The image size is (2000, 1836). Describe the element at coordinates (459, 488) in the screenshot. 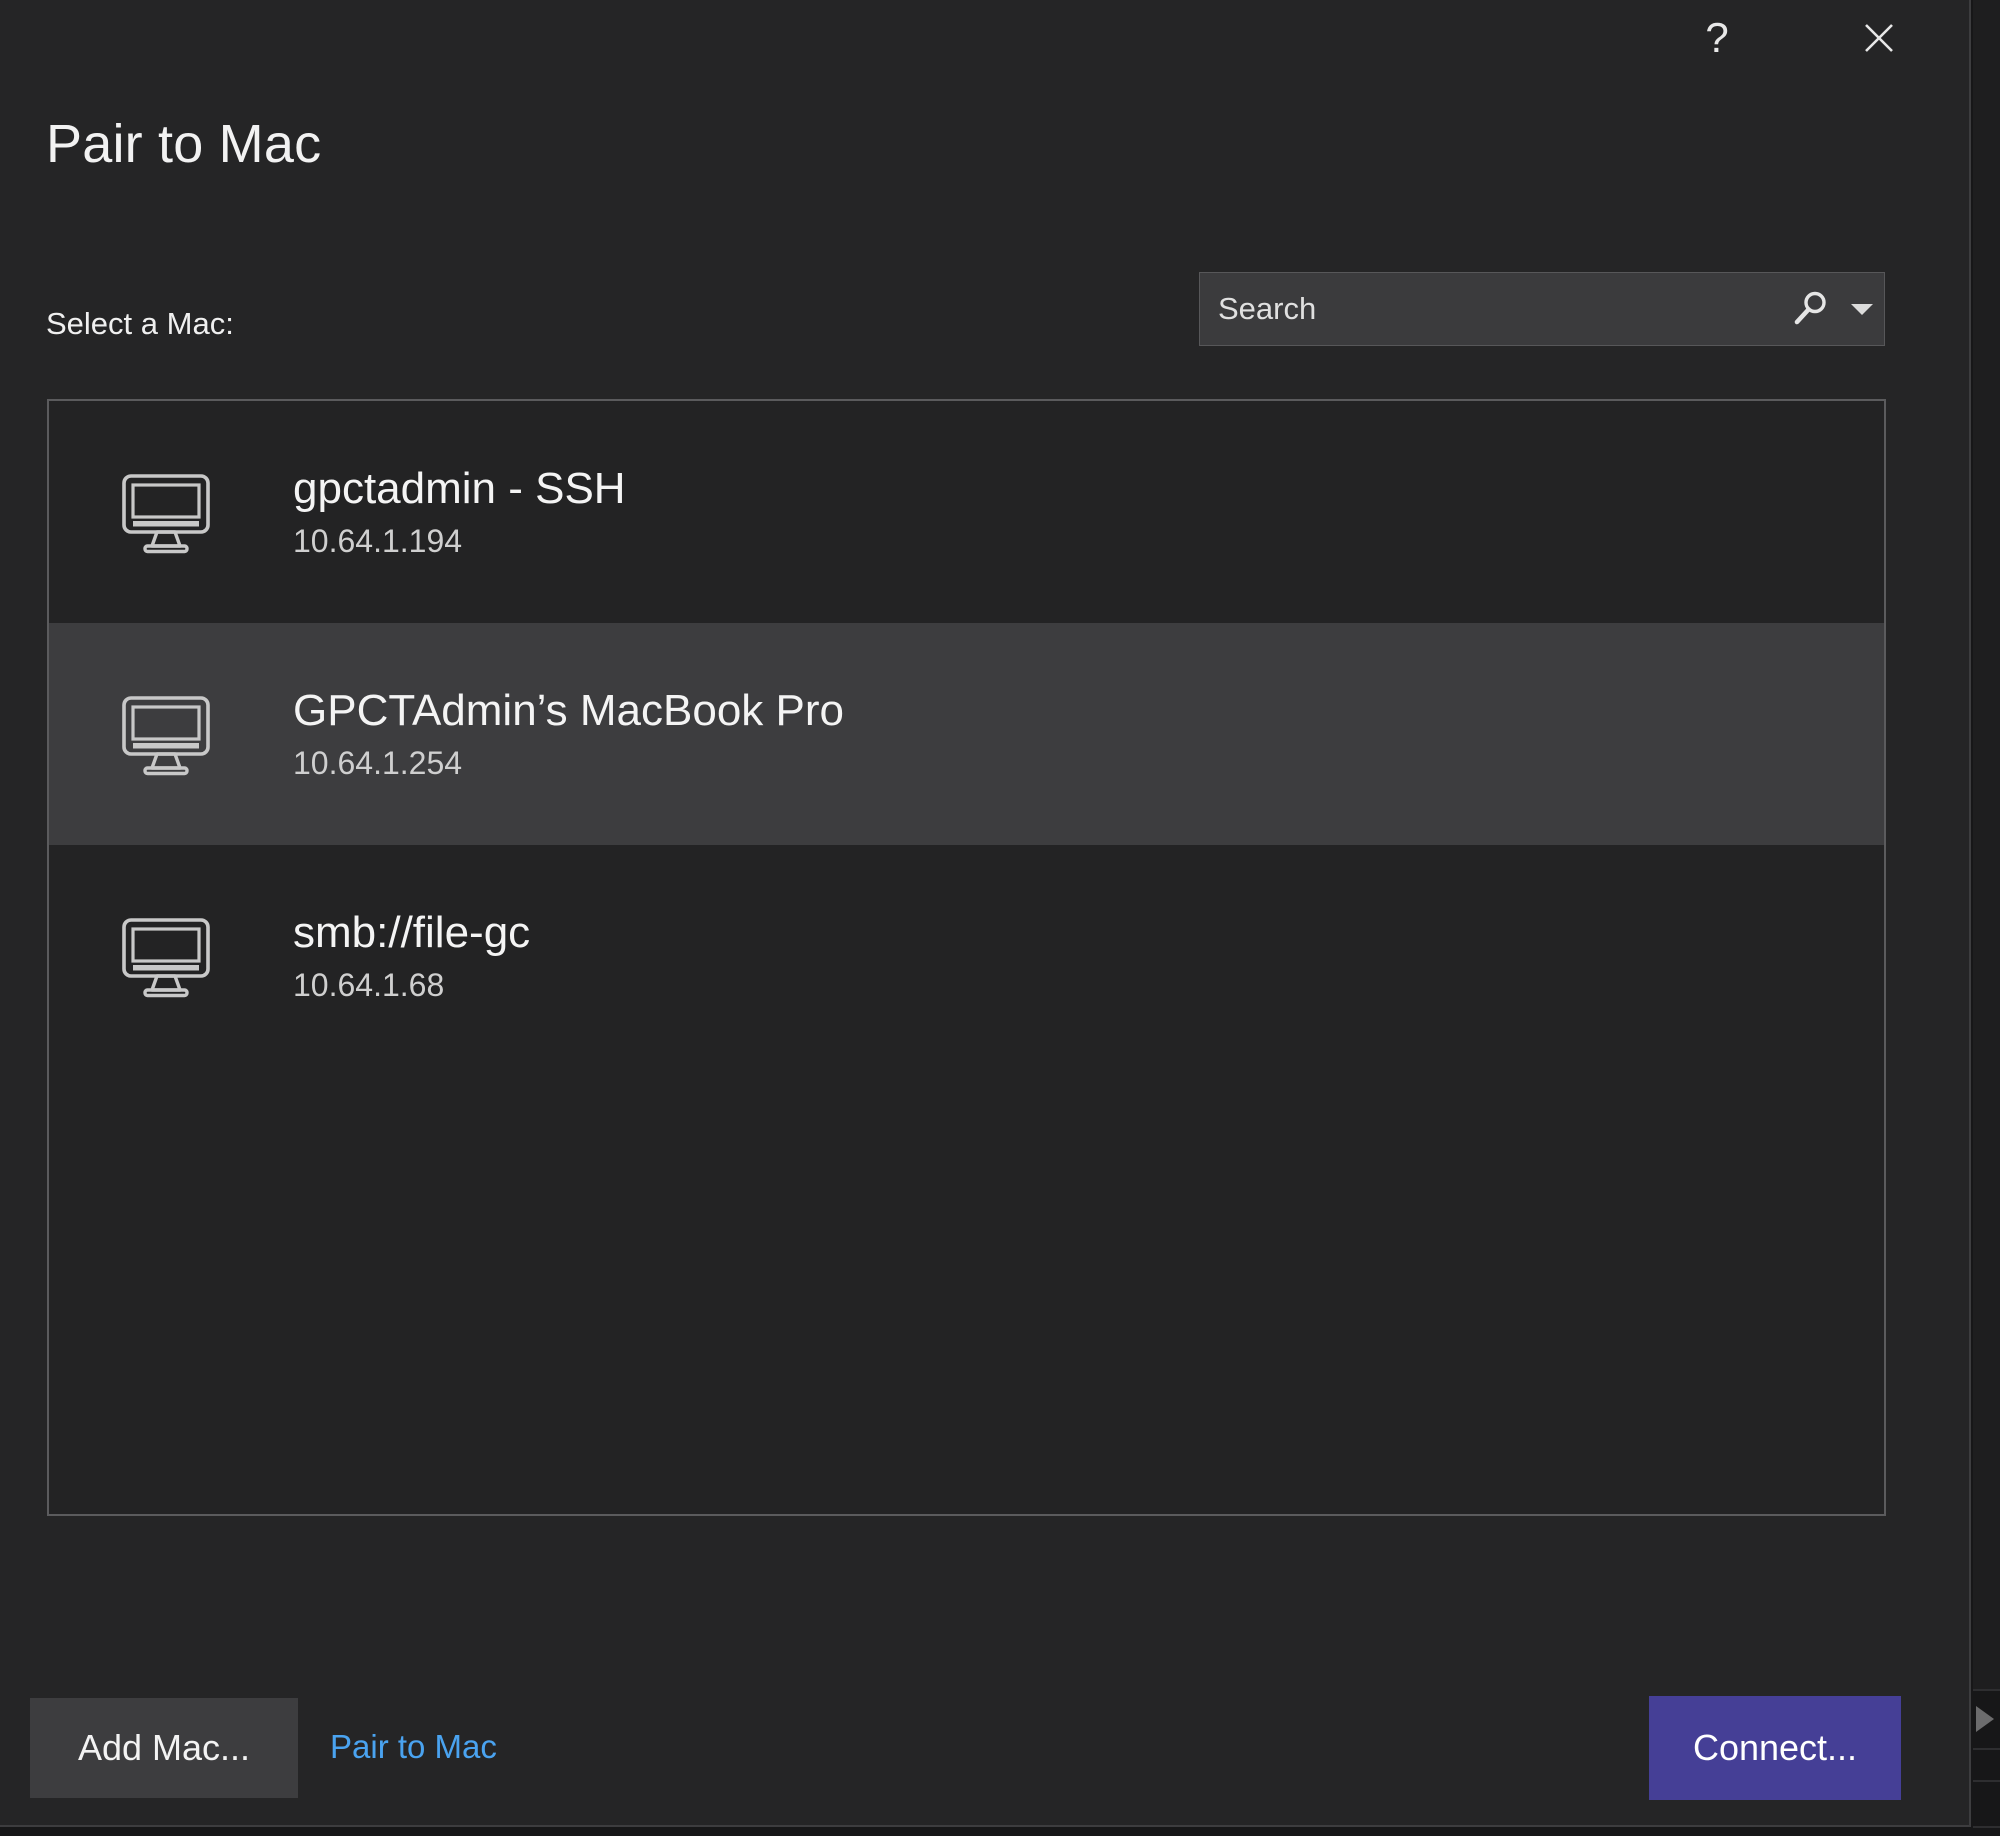

I see `mac-item-name: gpctadmin - SSH` at that location.